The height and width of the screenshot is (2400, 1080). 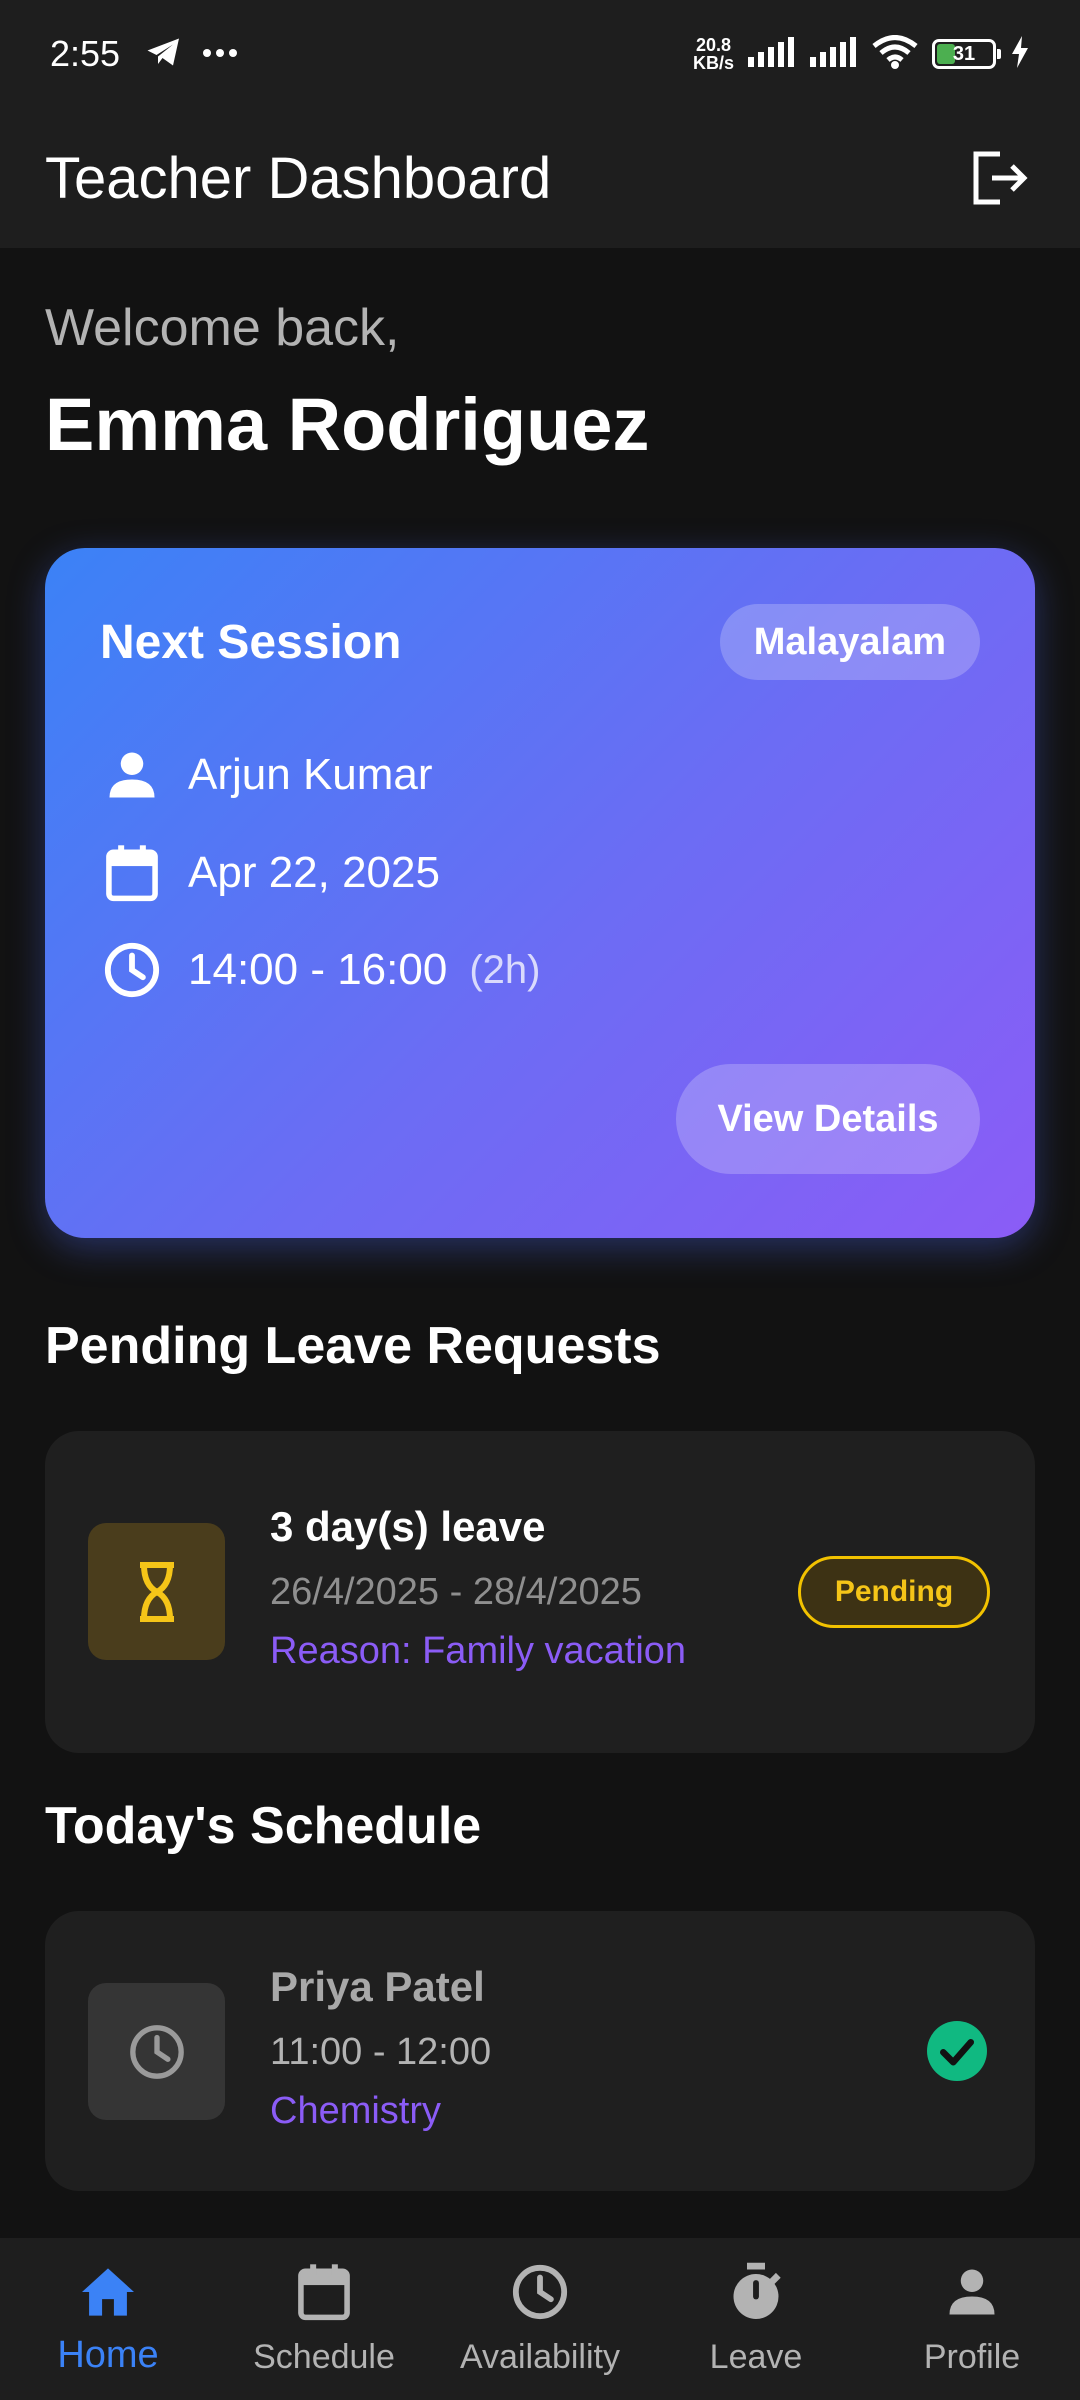 What do you see at coordinates (895, 54) in the screenshot?
I see `wifi-icon` at bounding box center [895, 54].